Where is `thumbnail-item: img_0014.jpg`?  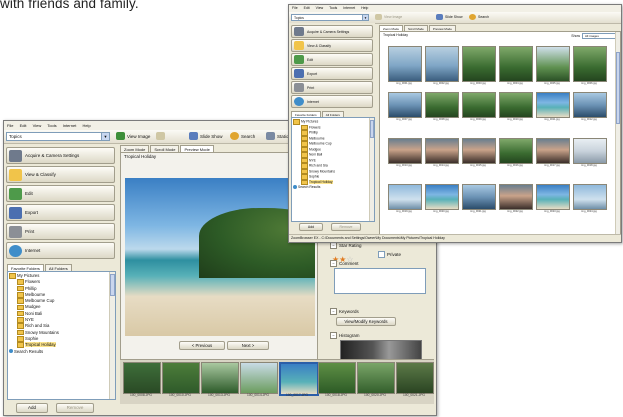
thumbnail-item: img_0014.jpg is located at coordinates (442, 152).